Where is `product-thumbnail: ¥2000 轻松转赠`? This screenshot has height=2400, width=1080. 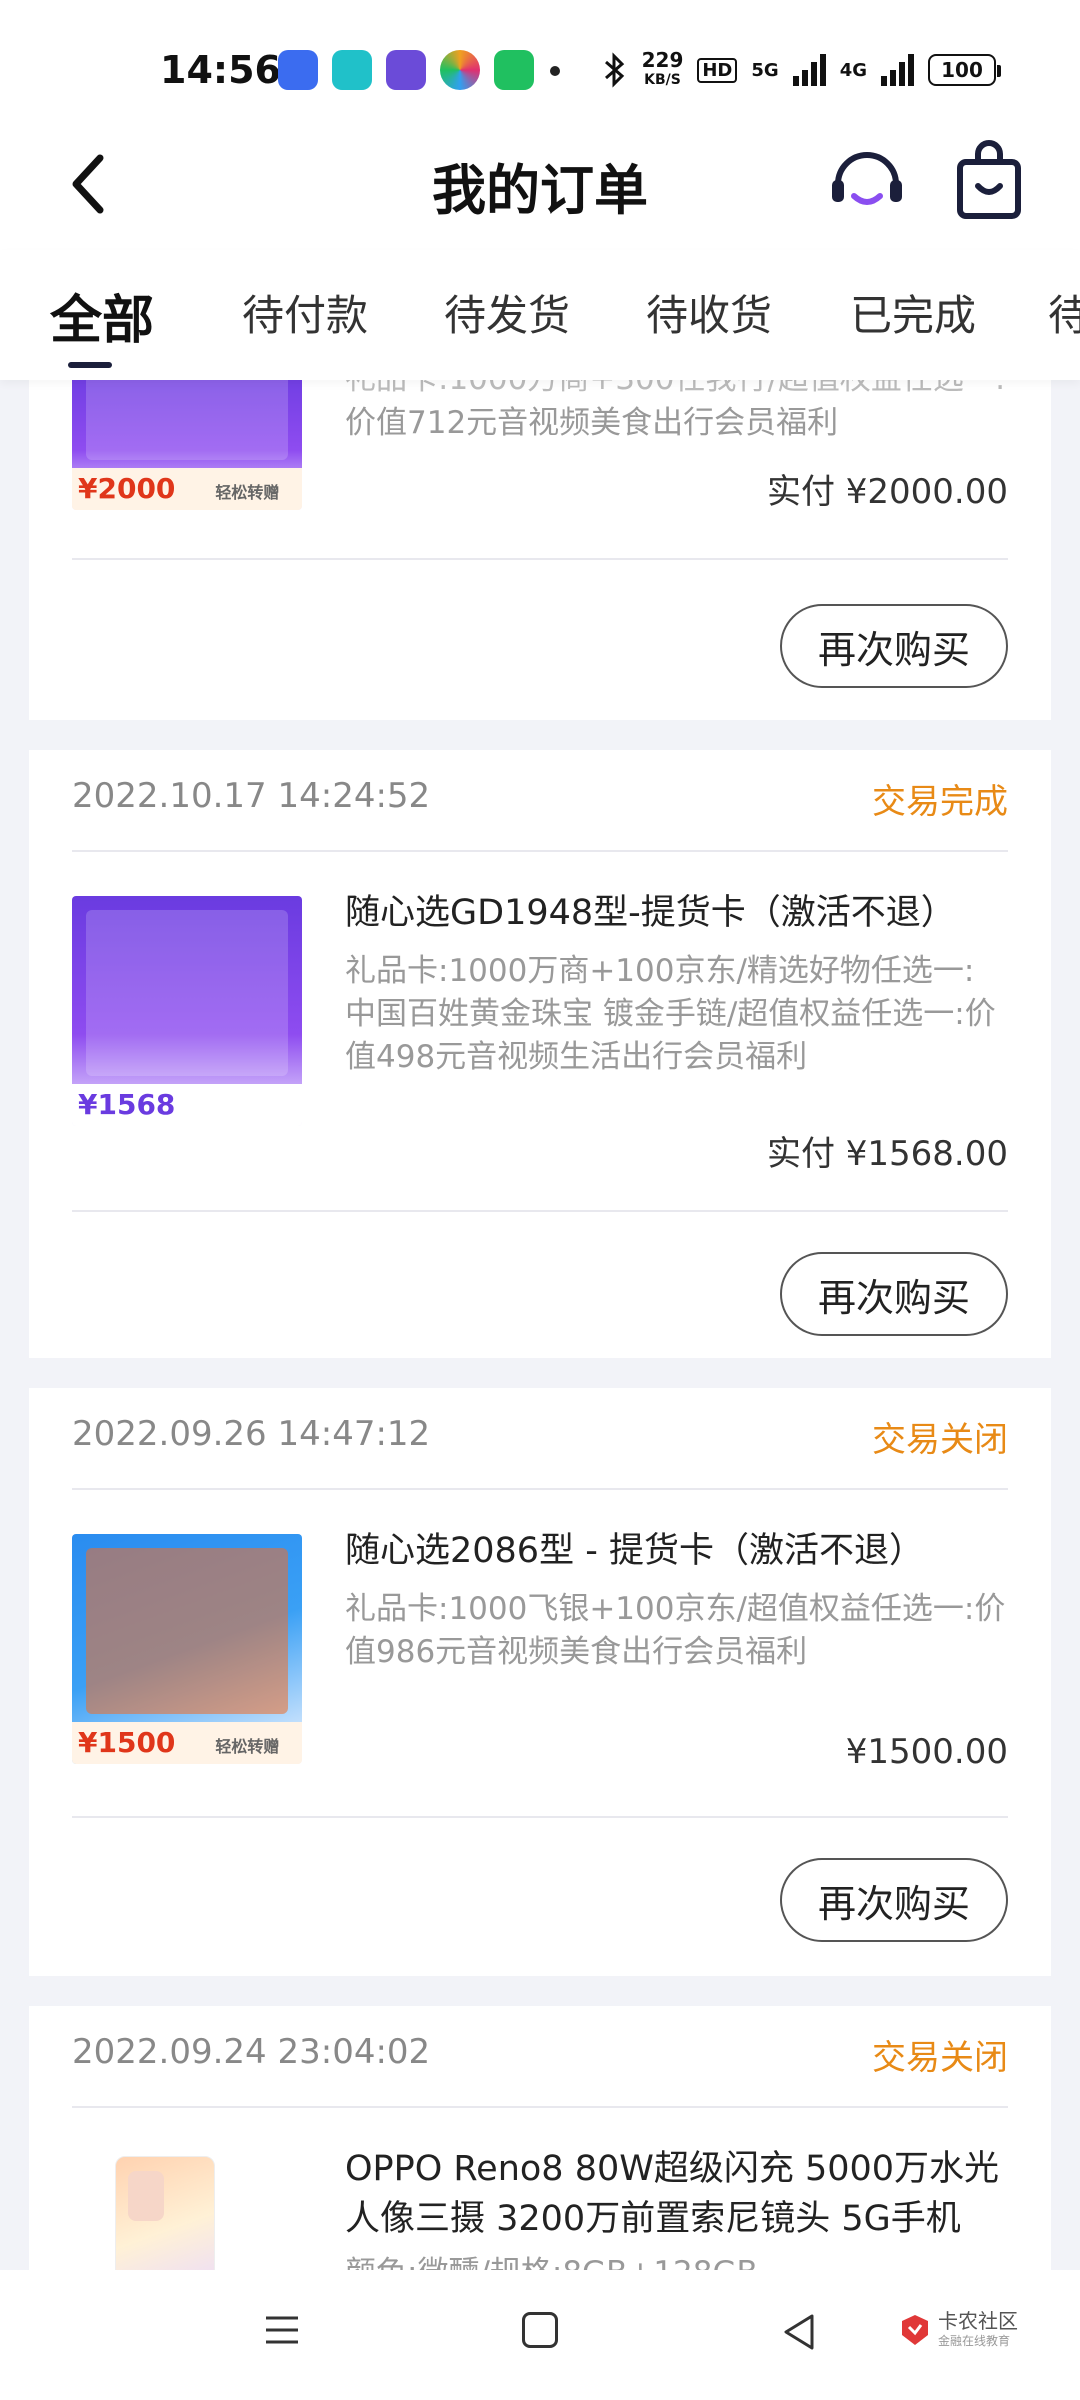
product-thumbnail: ¥2000 轻松转赠 is located at coordinates (187, 445).